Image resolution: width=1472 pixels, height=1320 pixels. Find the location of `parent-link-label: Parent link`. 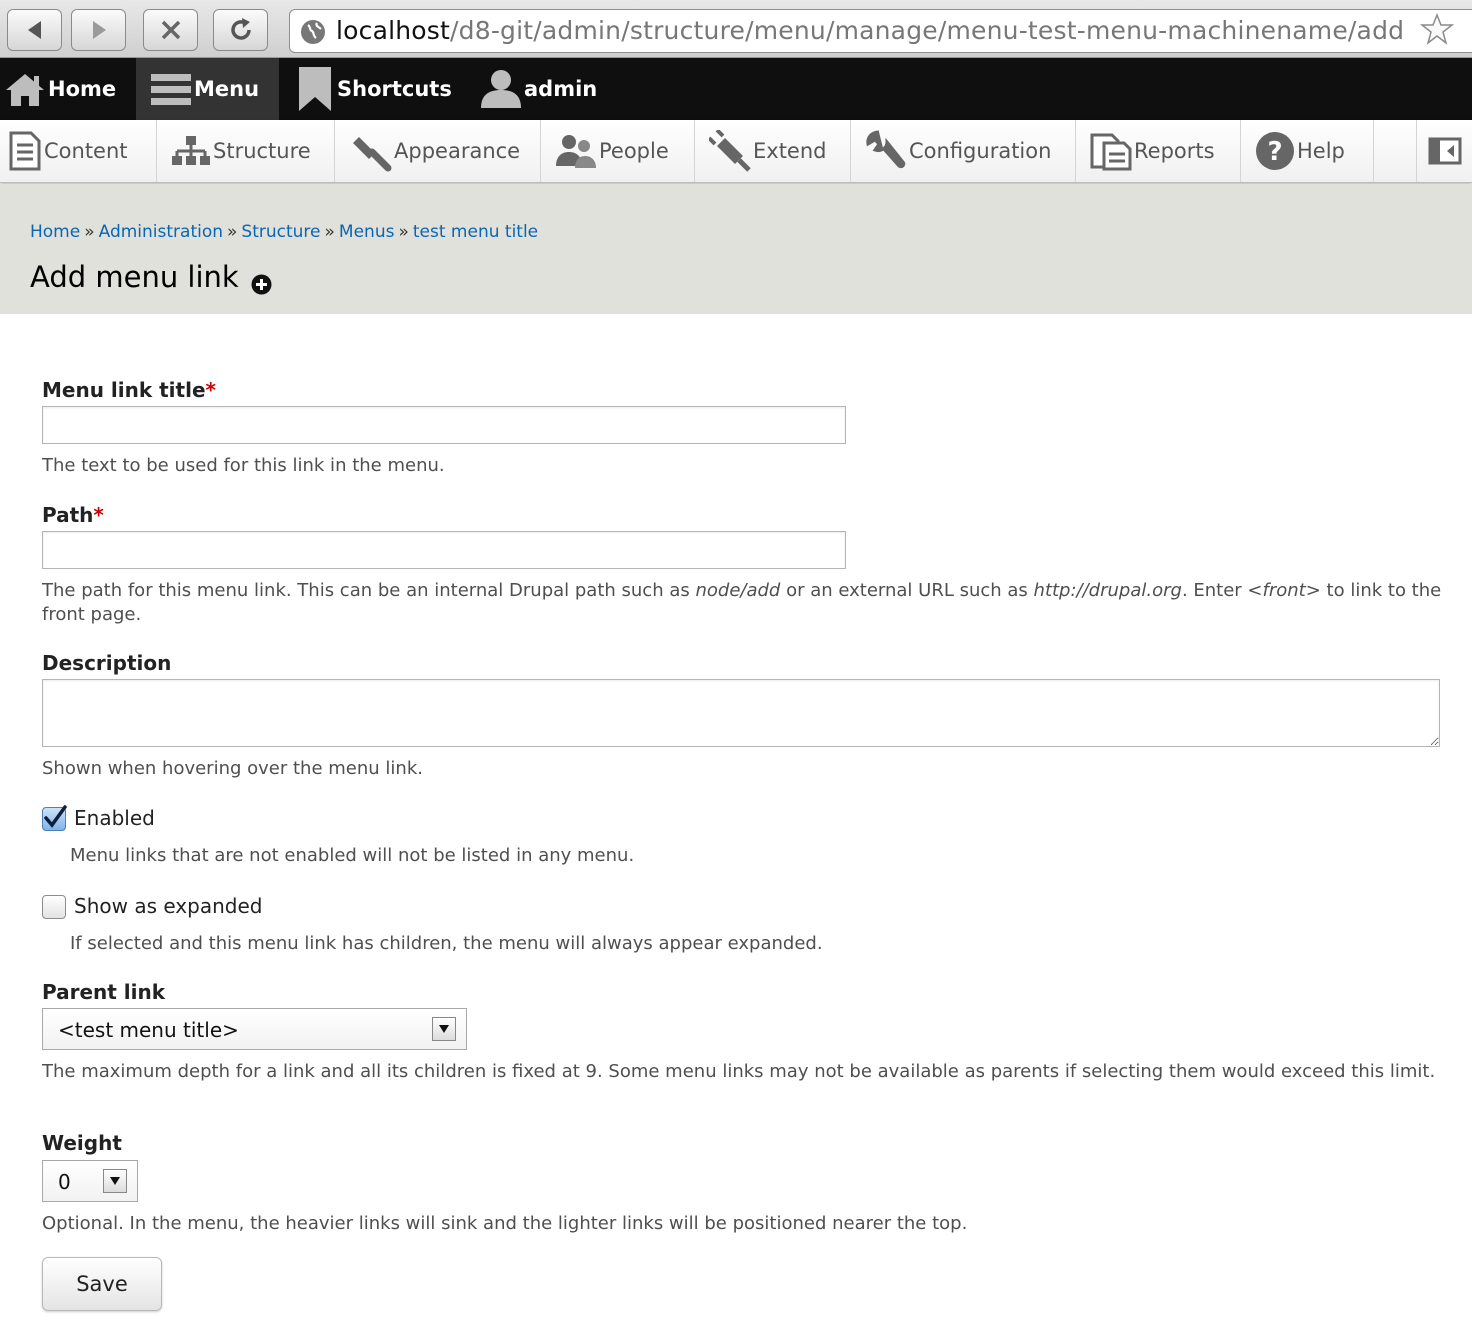

parent-link-label: Parent link is located at coordinates (104, 992).